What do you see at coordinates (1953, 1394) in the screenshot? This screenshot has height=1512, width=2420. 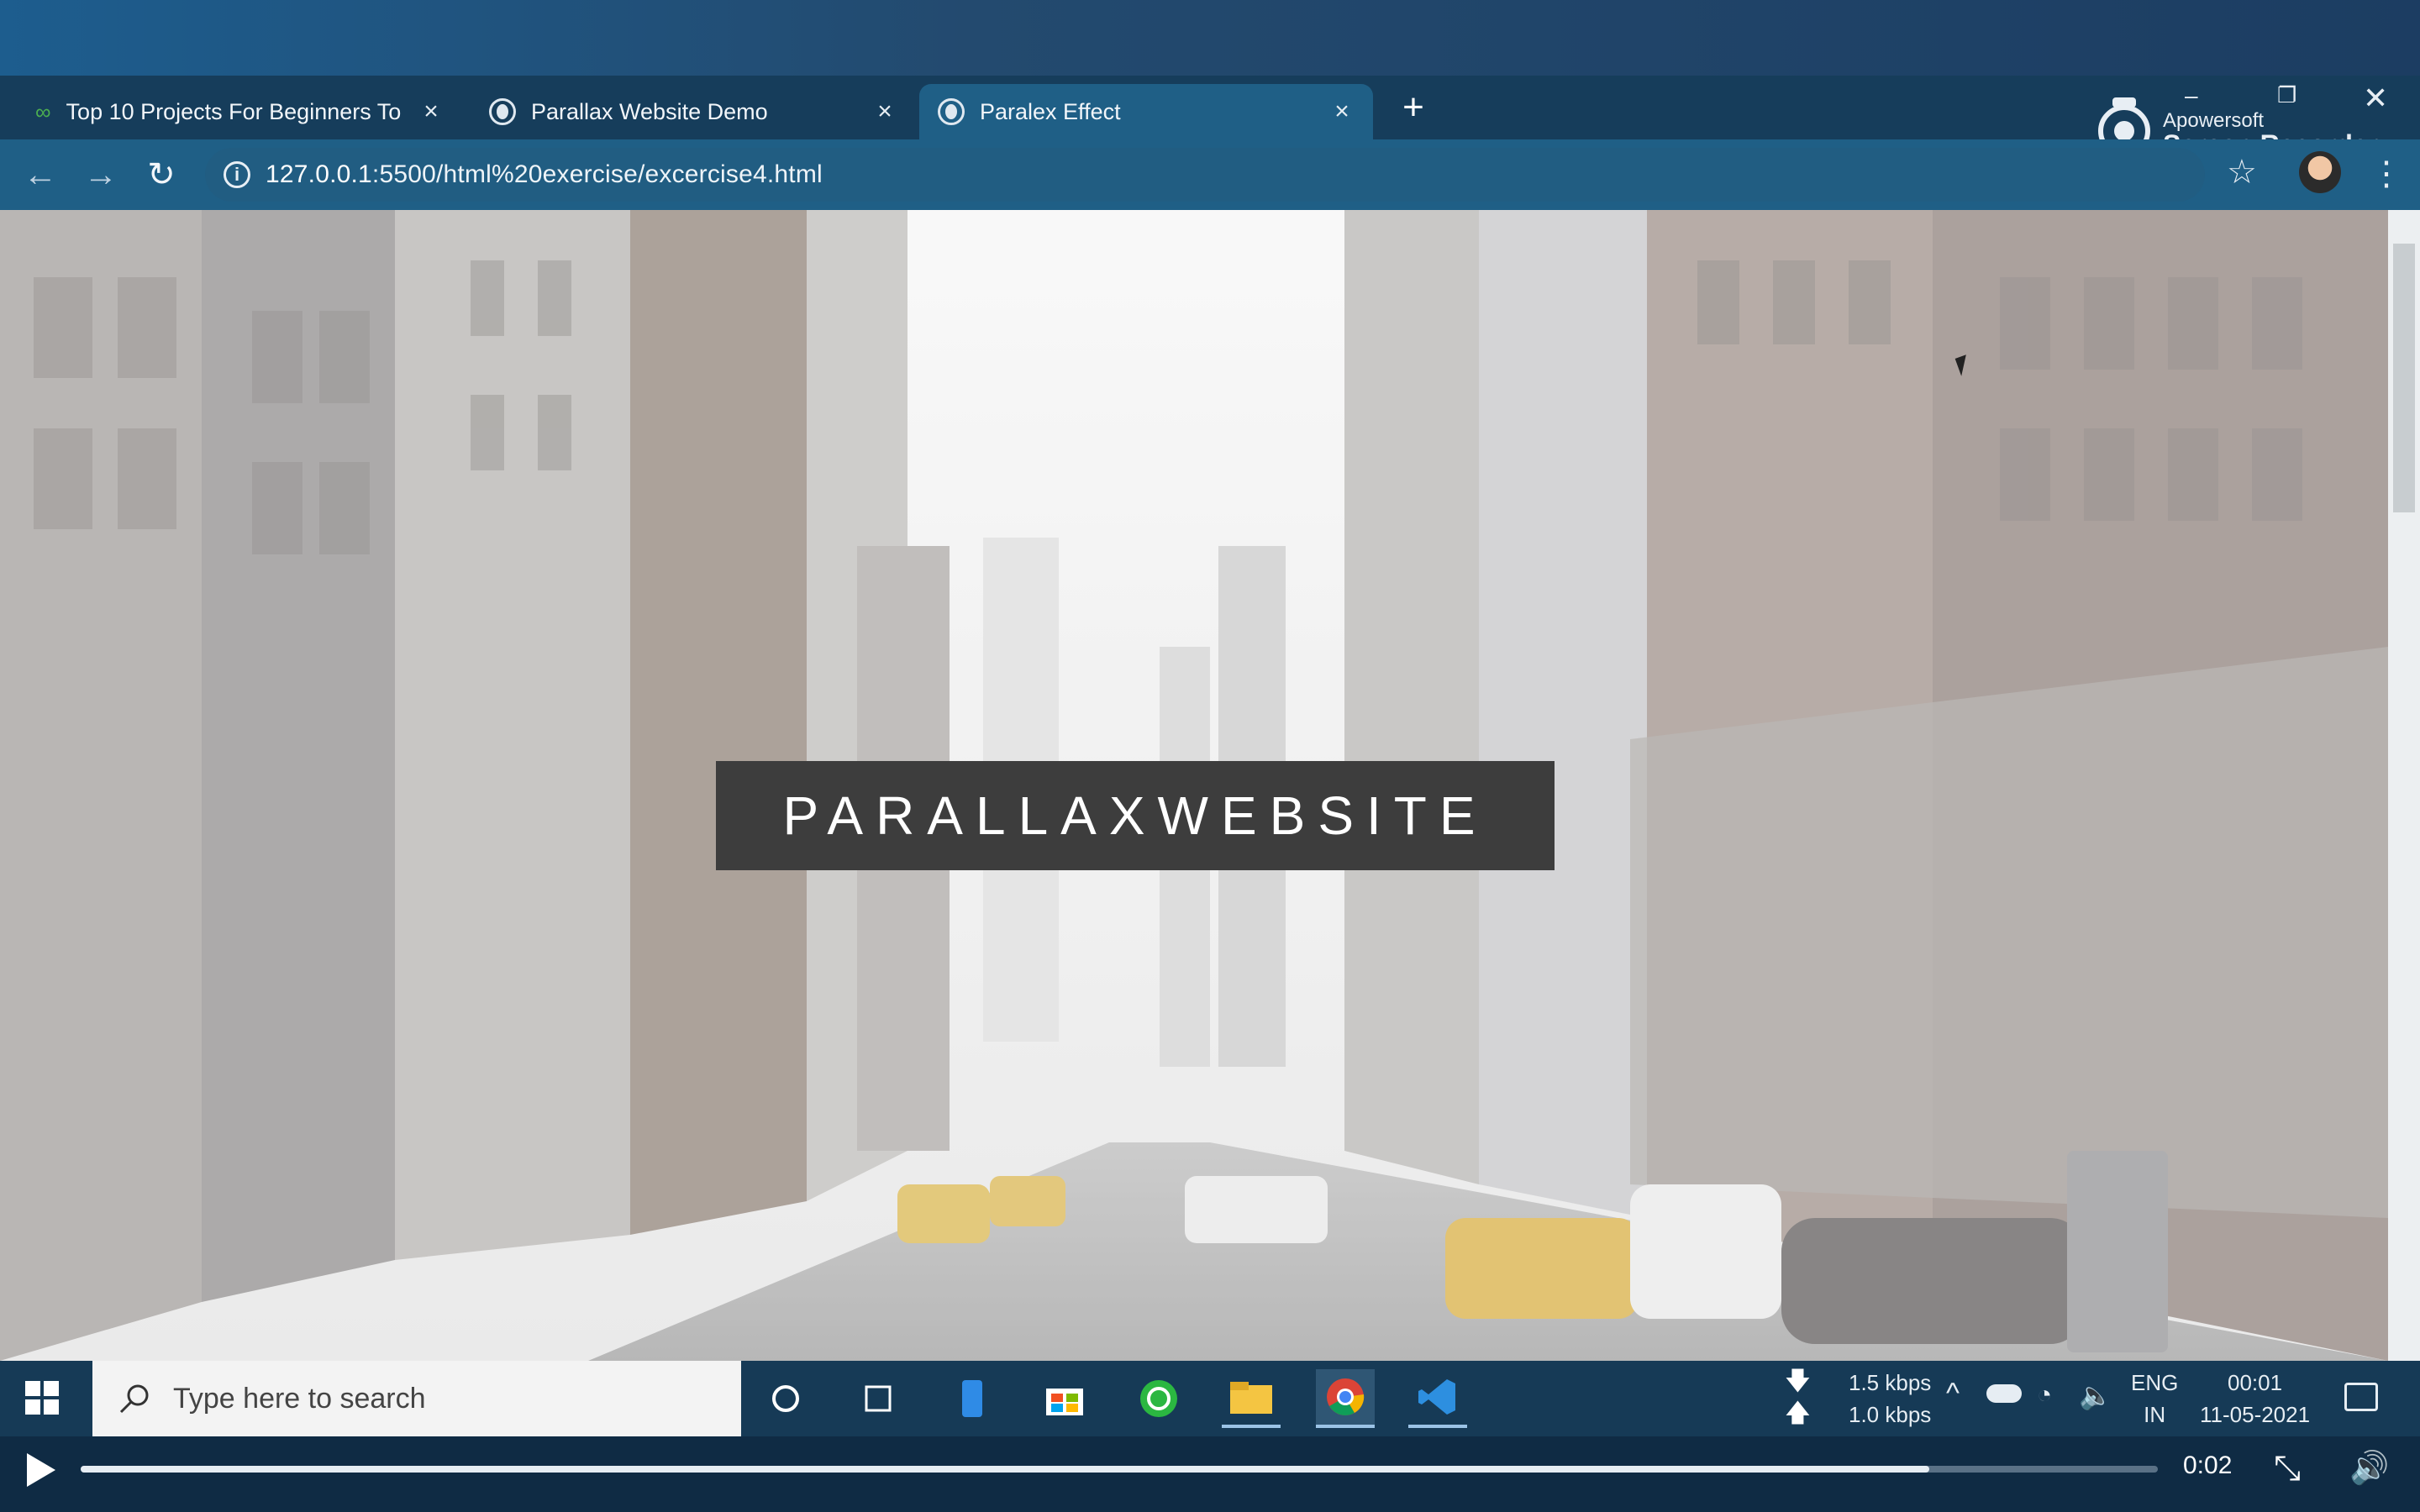 I see `chevron-up-icon: ^` at bounding box center [1953, 1394].